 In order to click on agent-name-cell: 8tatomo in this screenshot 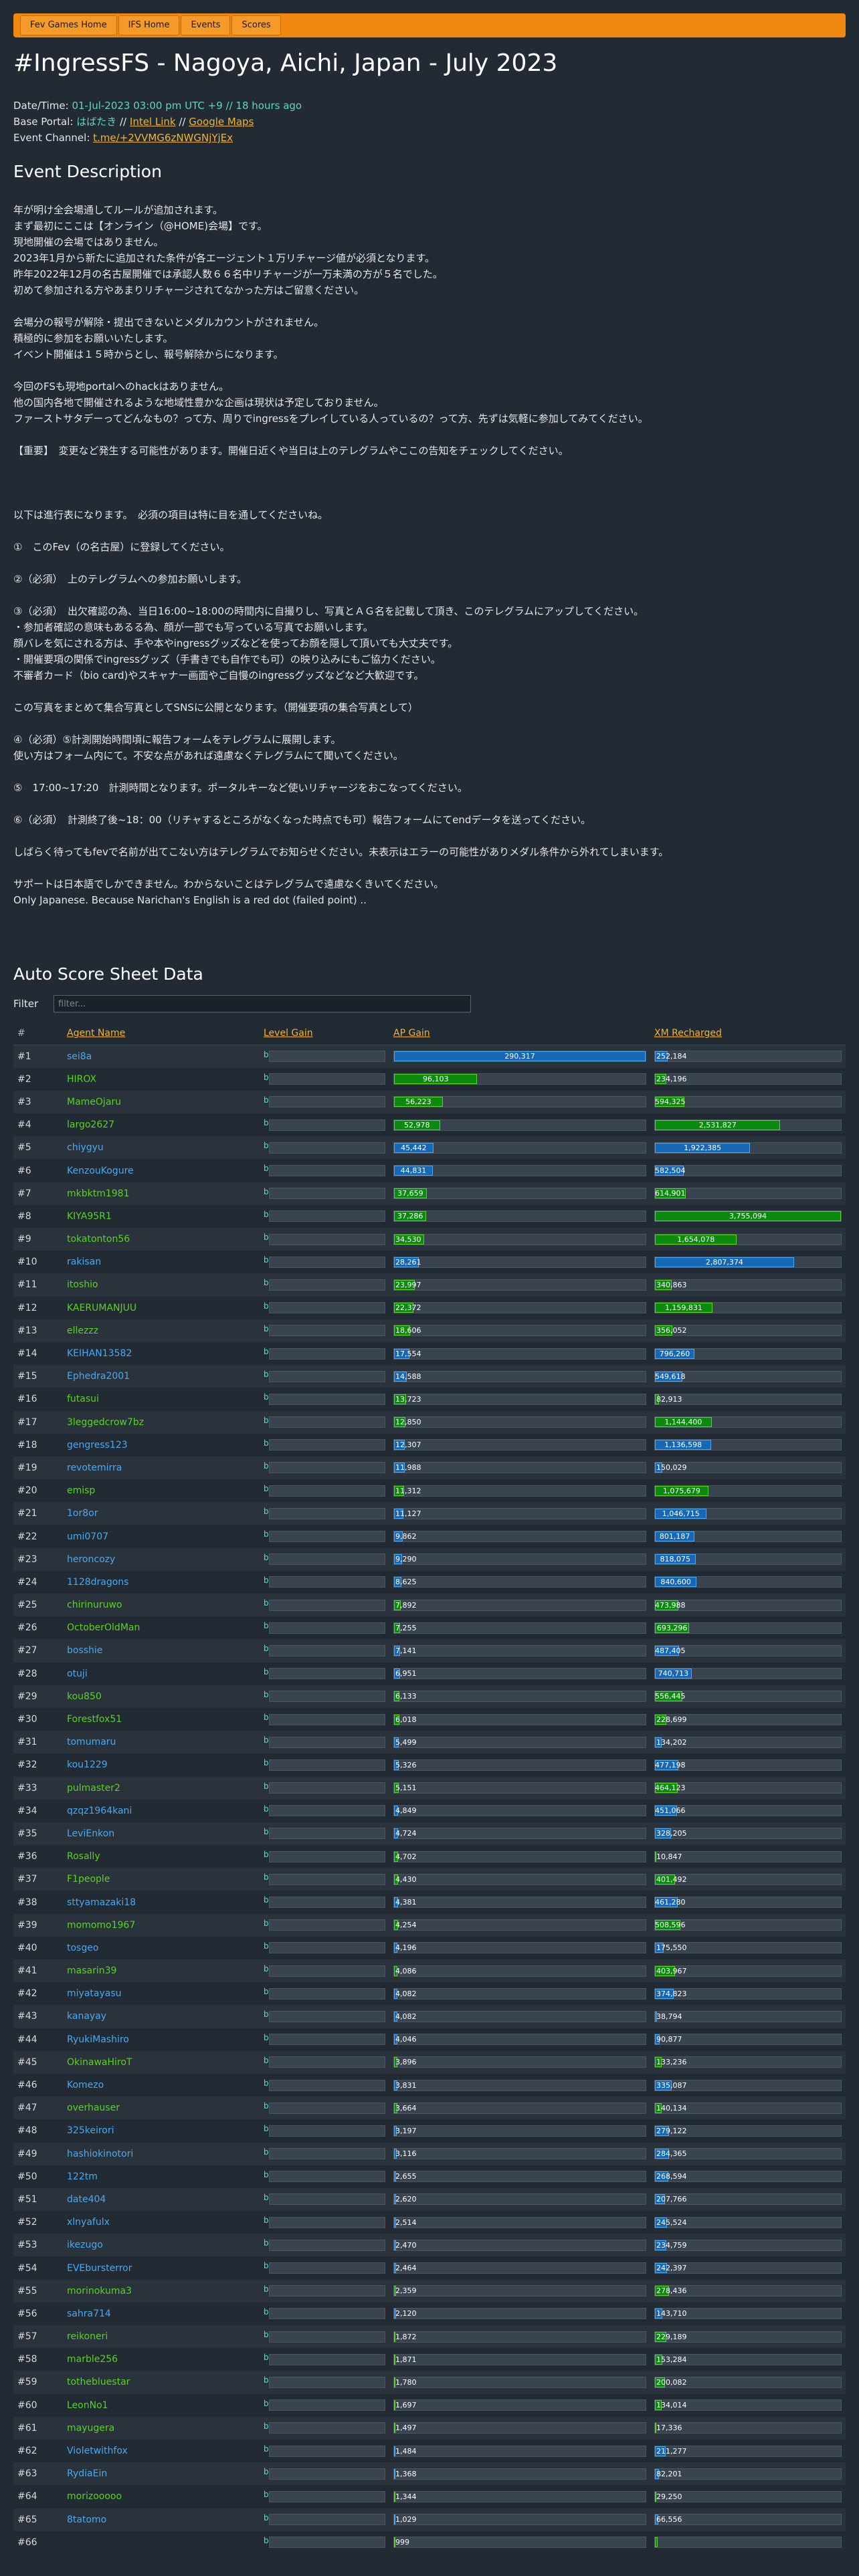, I will do `click(162, 2519)`.